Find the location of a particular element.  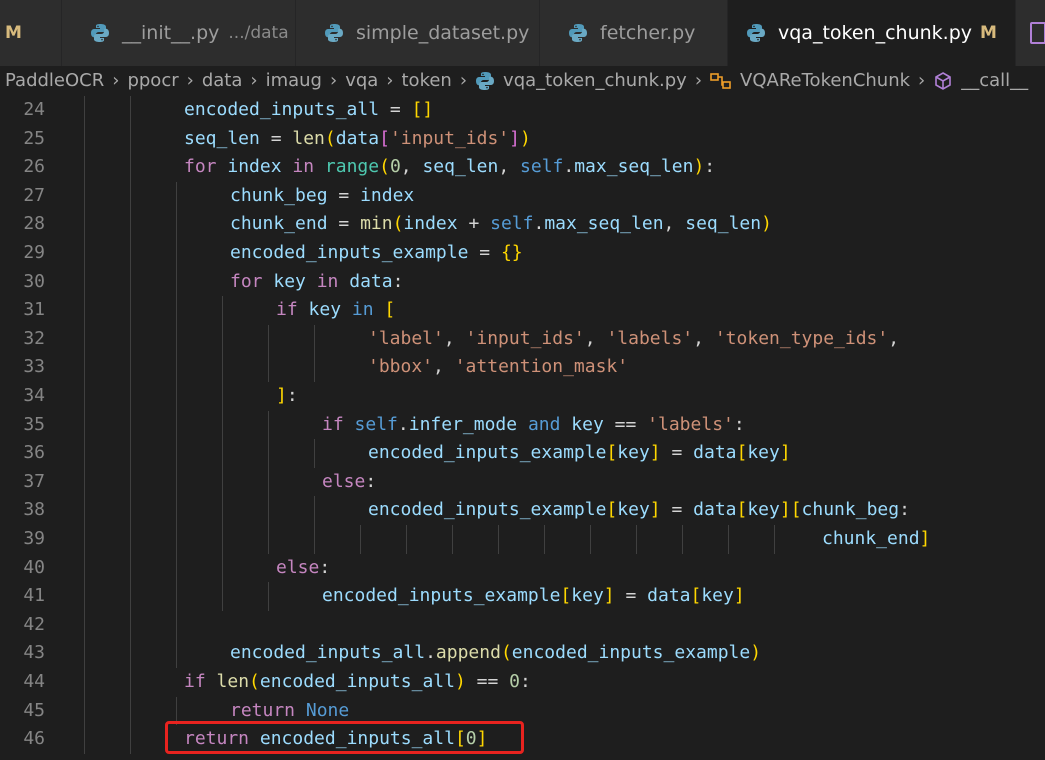

code-line: 33 'bbox', 'attention_mask' is located at coordinates (522, 367).